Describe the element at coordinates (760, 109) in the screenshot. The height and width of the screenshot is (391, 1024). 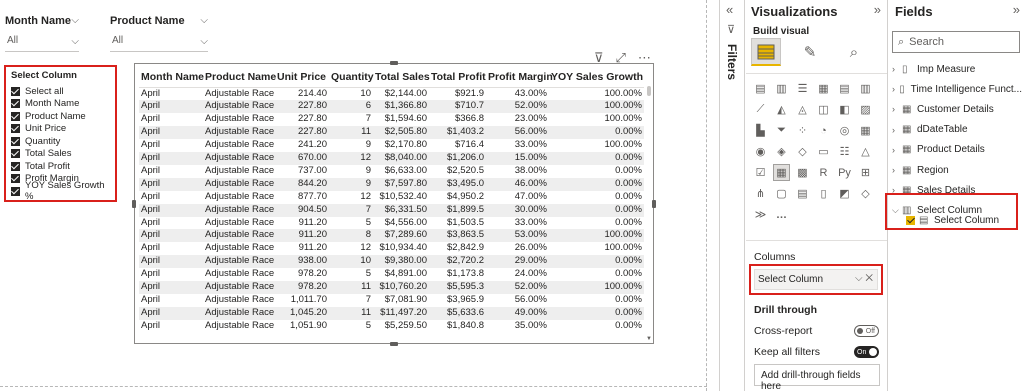
I see `line-chart-icon: ⟋` at that location.